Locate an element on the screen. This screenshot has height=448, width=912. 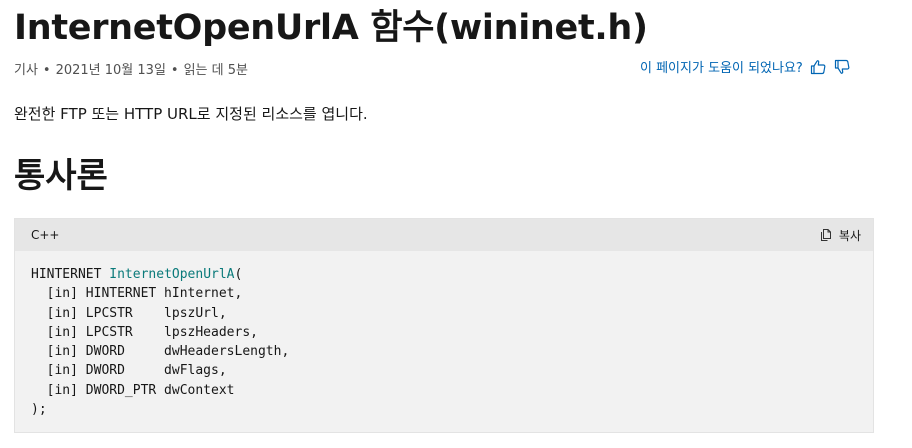
code-text: ( is located at coordinates (238, 274).